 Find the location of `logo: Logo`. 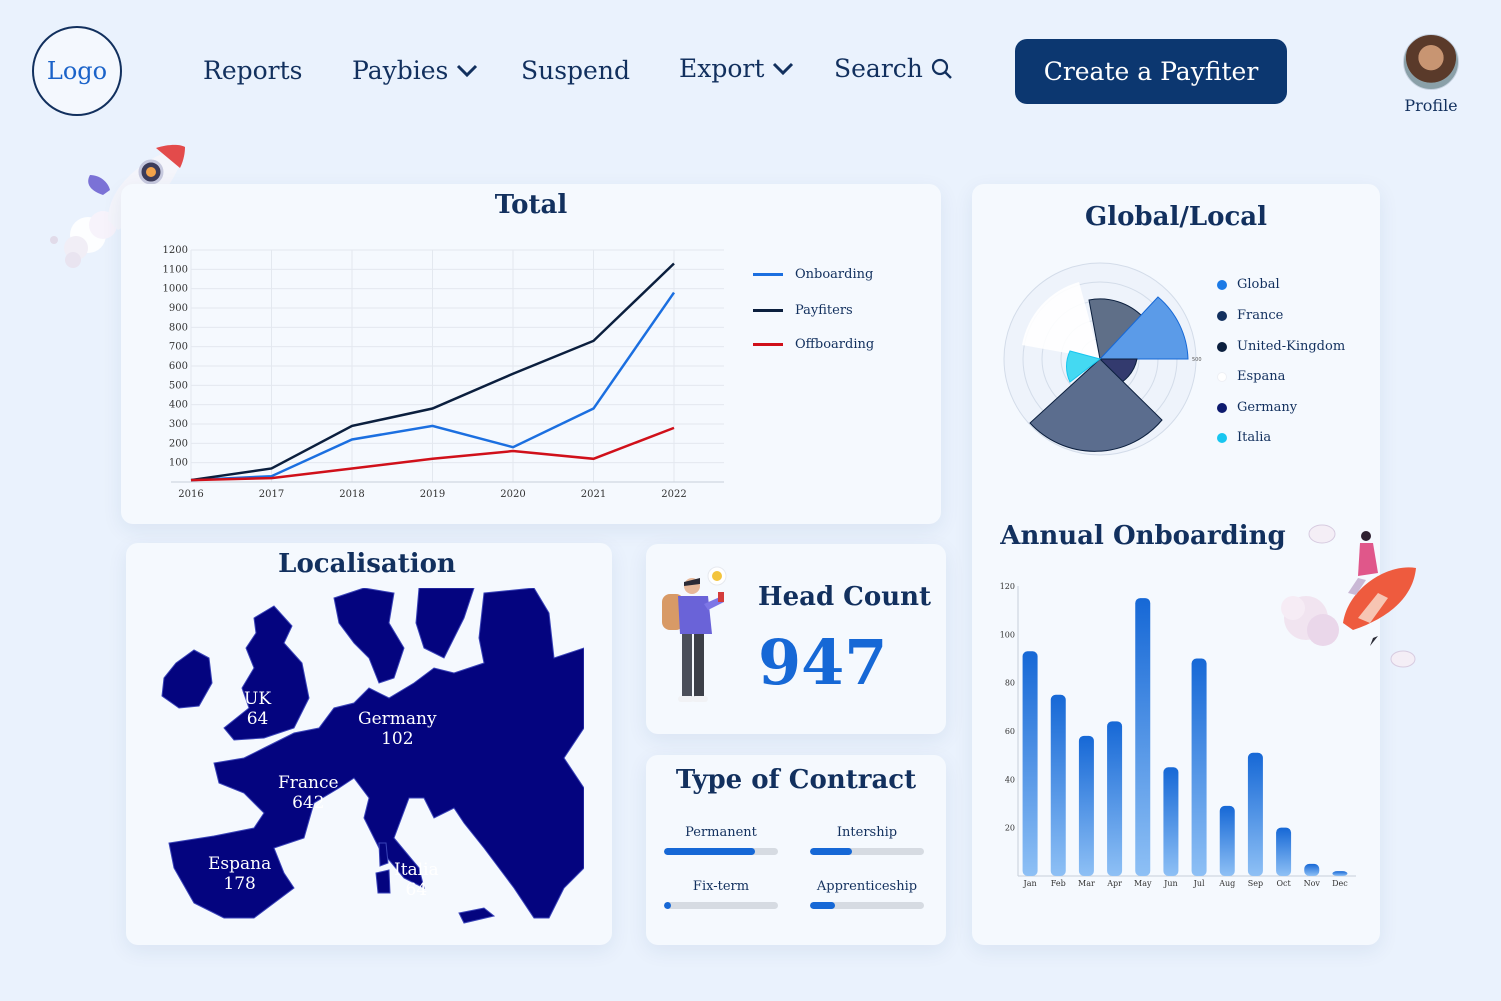

logo: Logo is located at coordinates (77, 71).